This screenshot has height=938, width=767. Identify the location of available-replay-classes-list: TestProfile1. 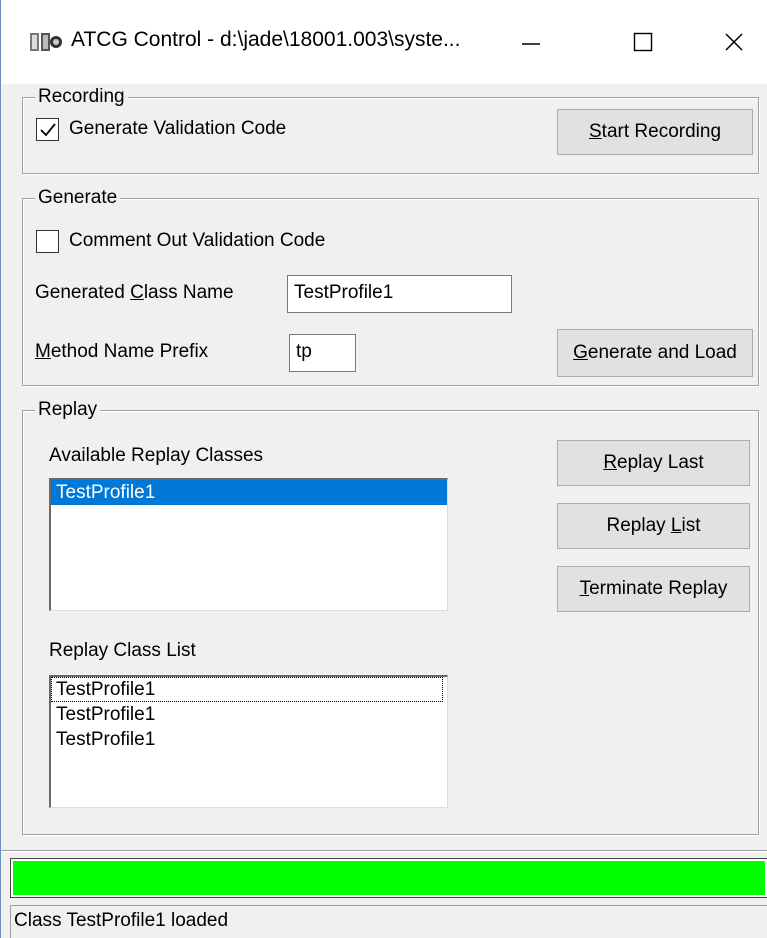
(248, 544).